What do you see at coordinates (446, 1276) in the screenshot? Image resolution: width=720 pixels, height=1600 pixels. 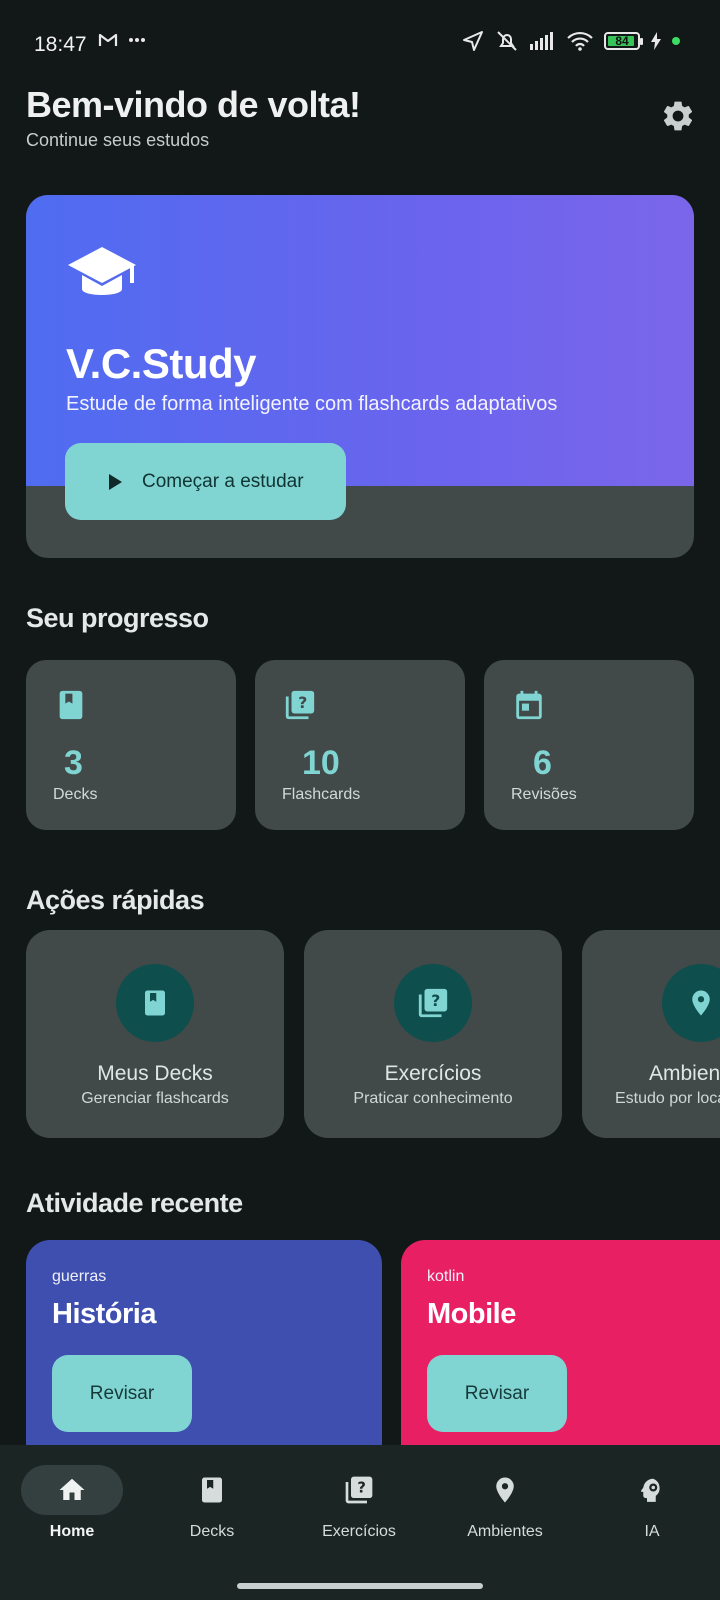 I see `recent-tag: kotlin` at bounding box center [446, 1276].